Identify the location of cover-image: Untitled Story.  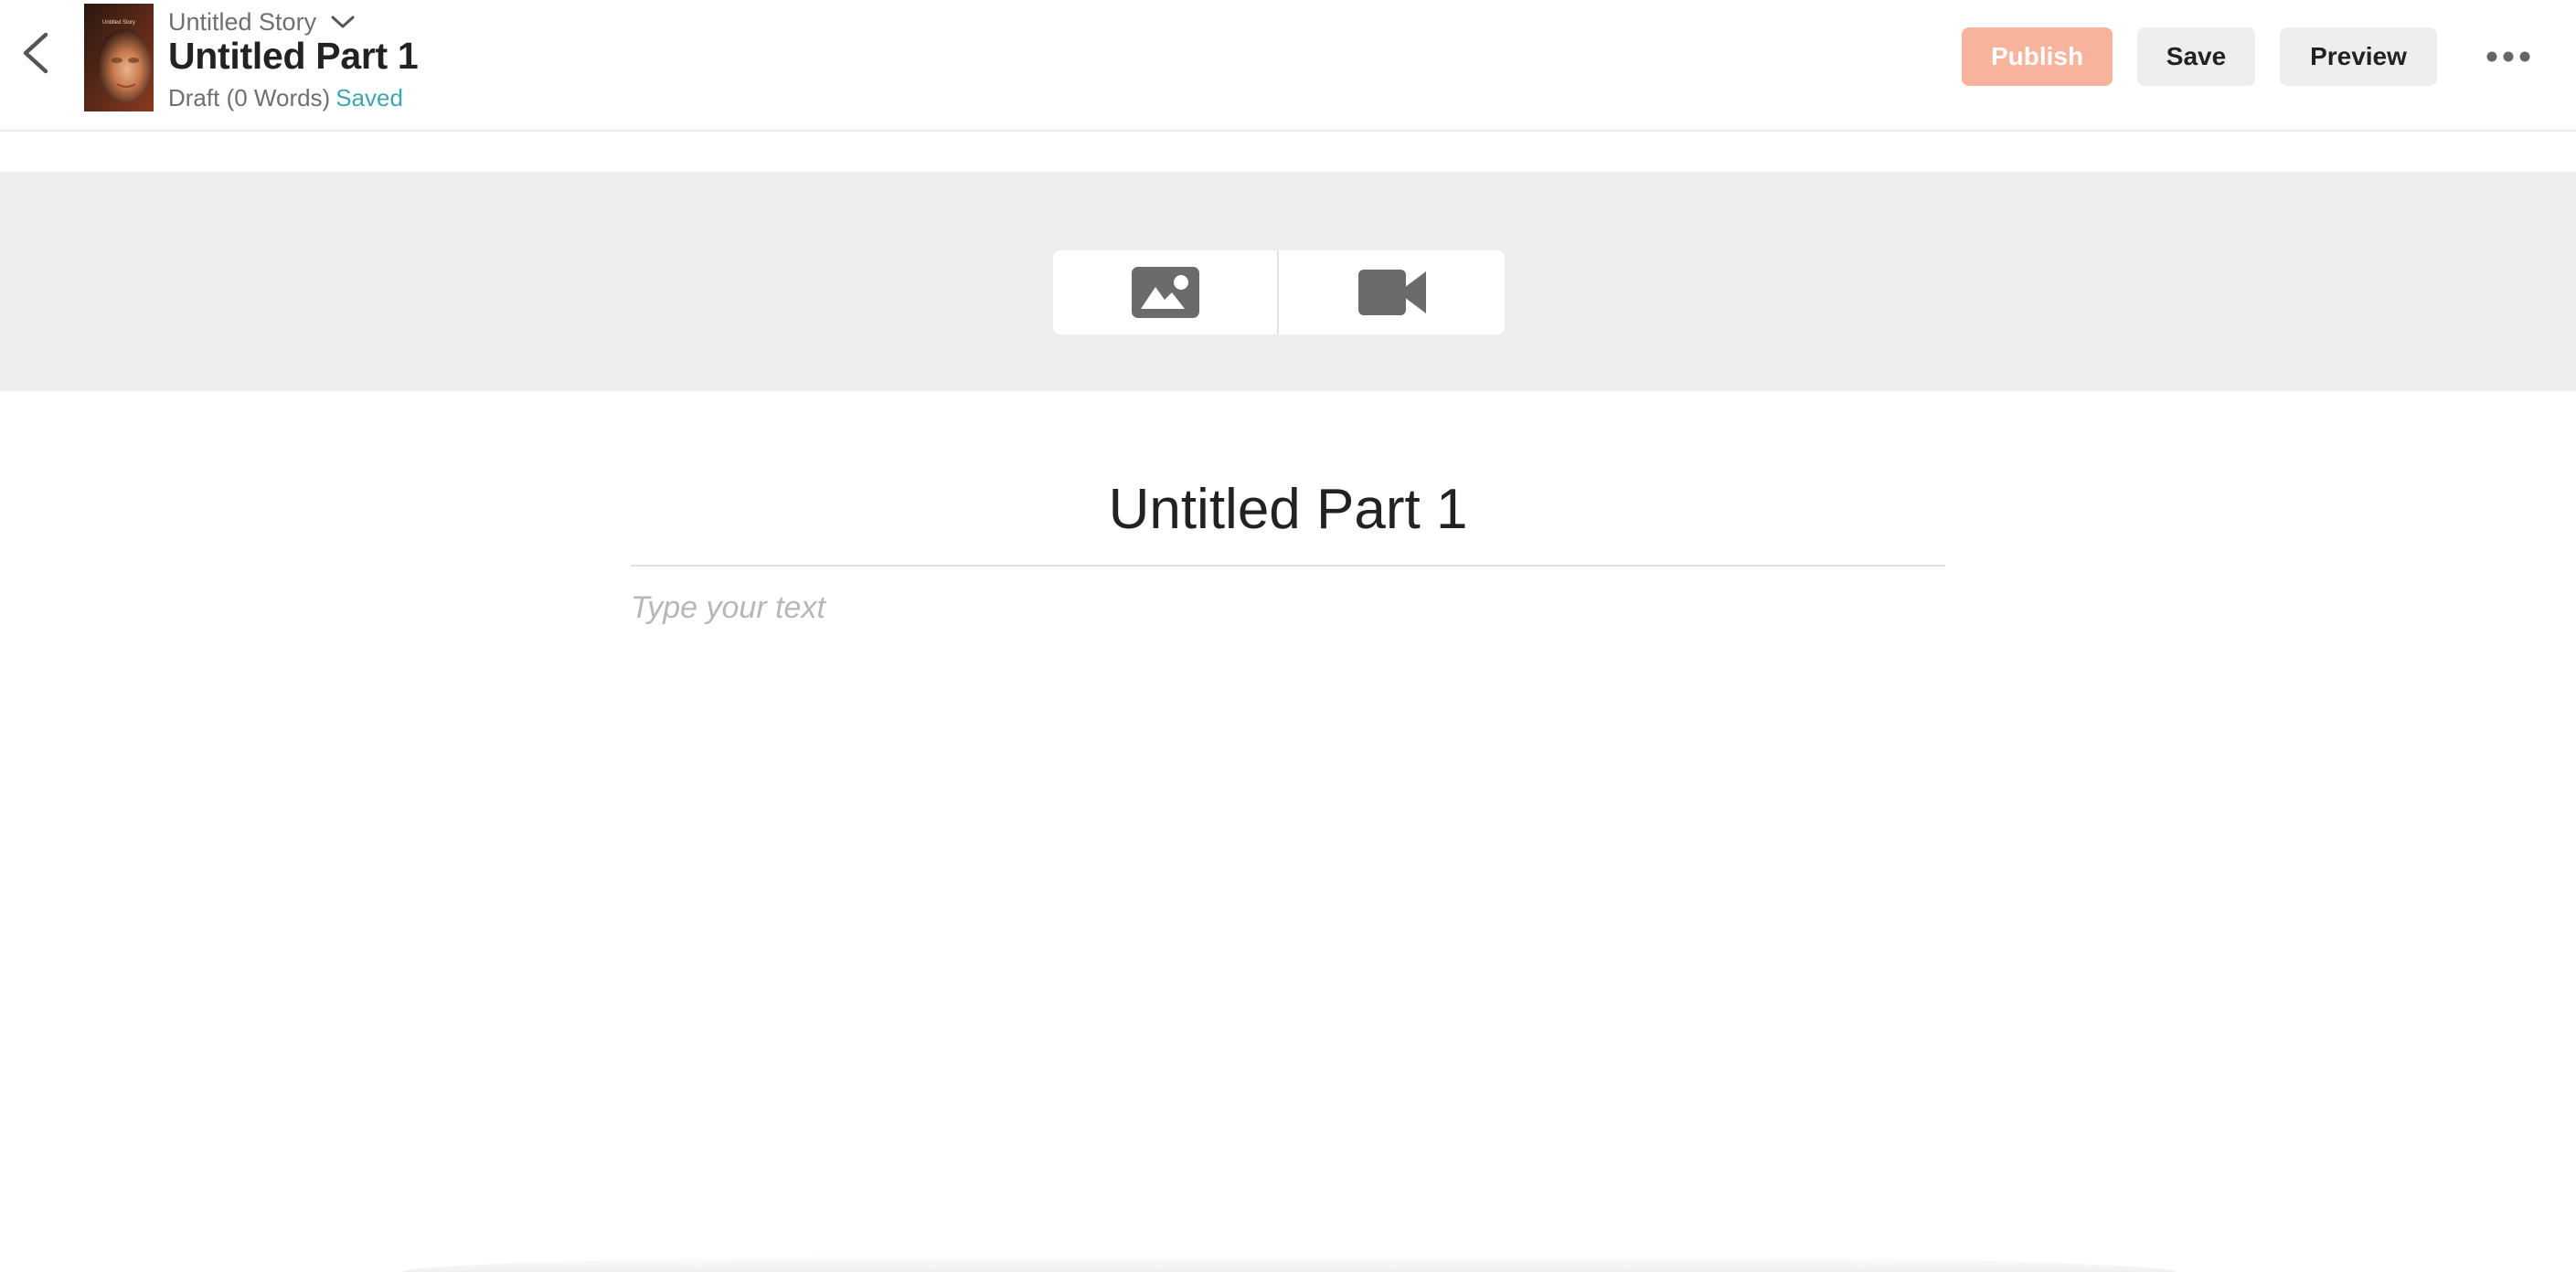
(119, 57).